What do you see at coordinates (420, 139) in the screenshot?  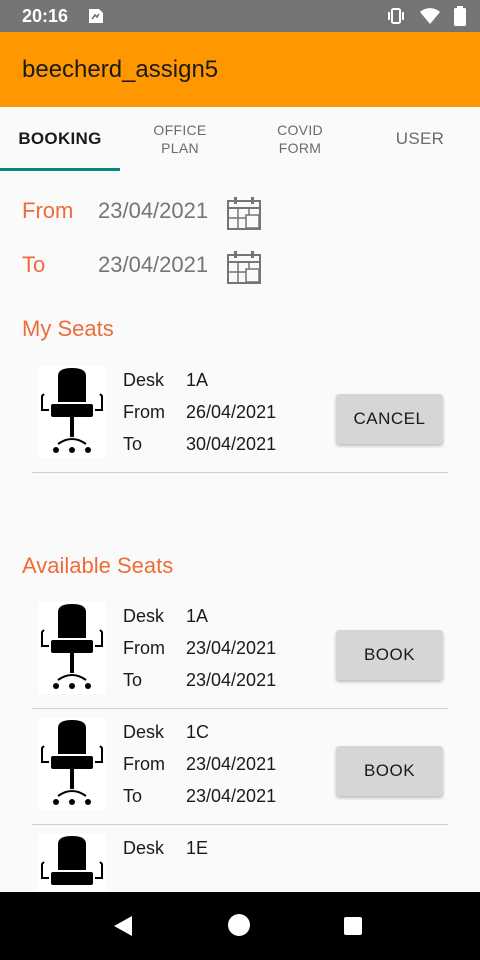 I see `tab-user: USER` at bounding box center [420, 139].